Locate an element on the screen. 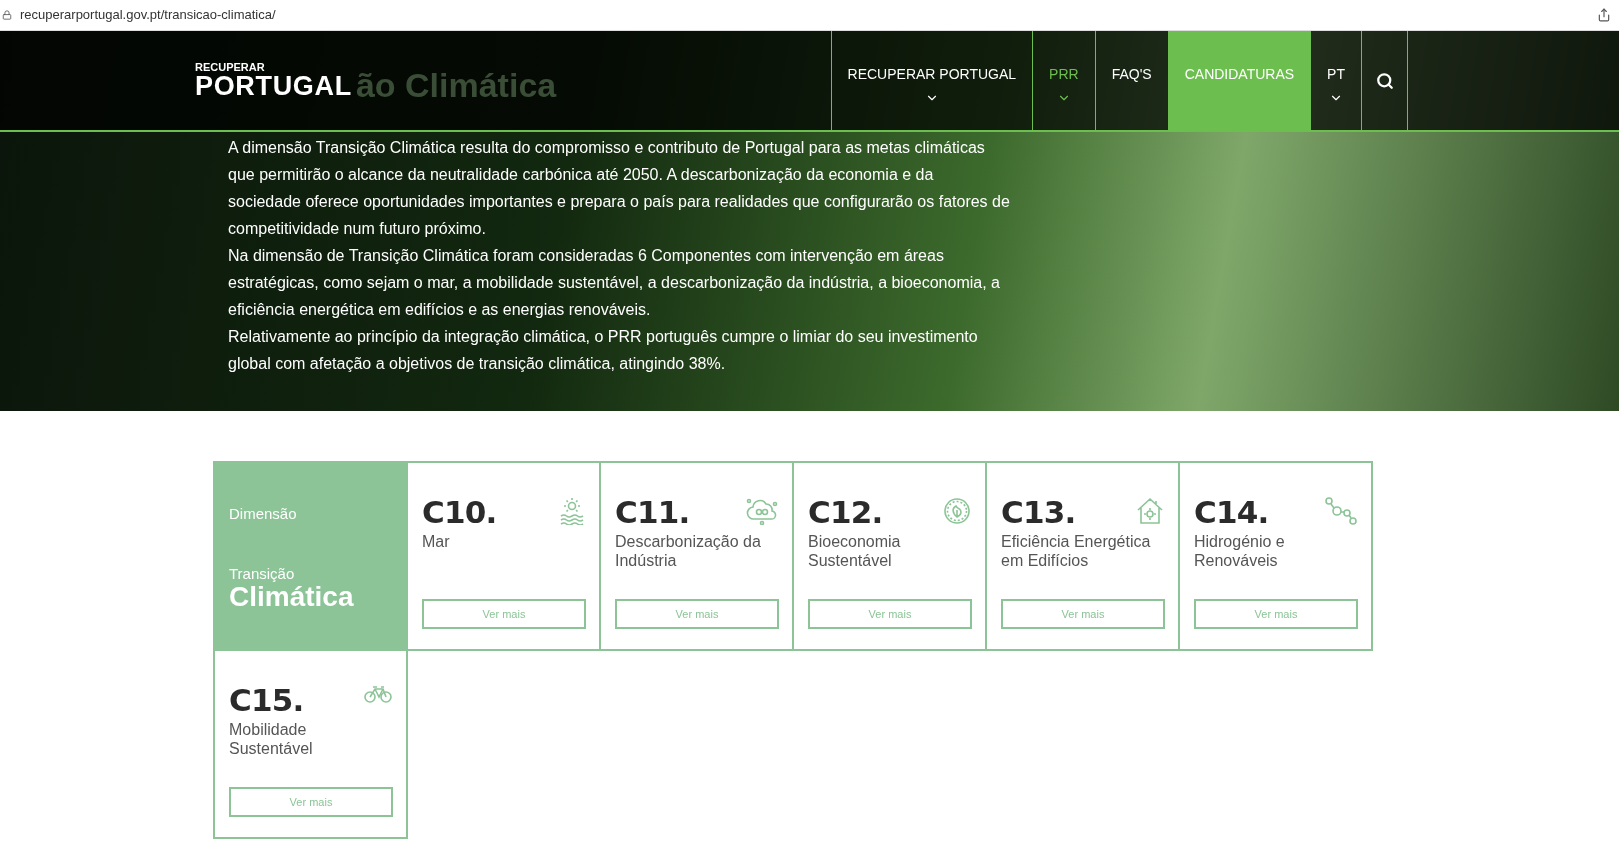 The height and width of the screenshot is (842, 1619). hero-paragraph: Relativamente ao princípio da integração climática, o PRR português cumpre o limiar do seu investimento global com afetação a objetivos de transição climática, atingindo 38%. is located at coordinates (603, 350).